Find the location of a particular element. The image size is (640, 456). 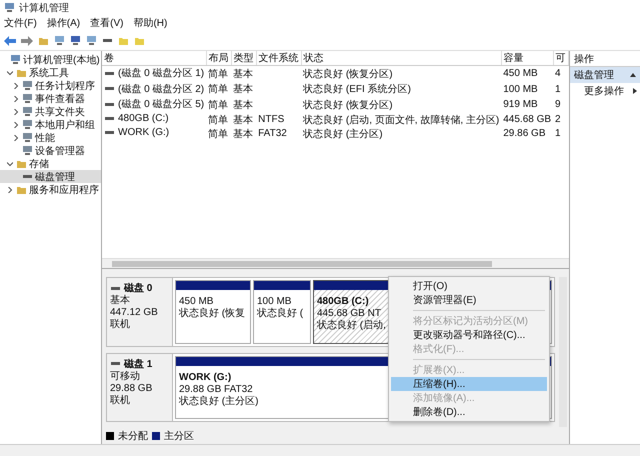

menu-item: 查看(V) is located at coordinates (107, 23).